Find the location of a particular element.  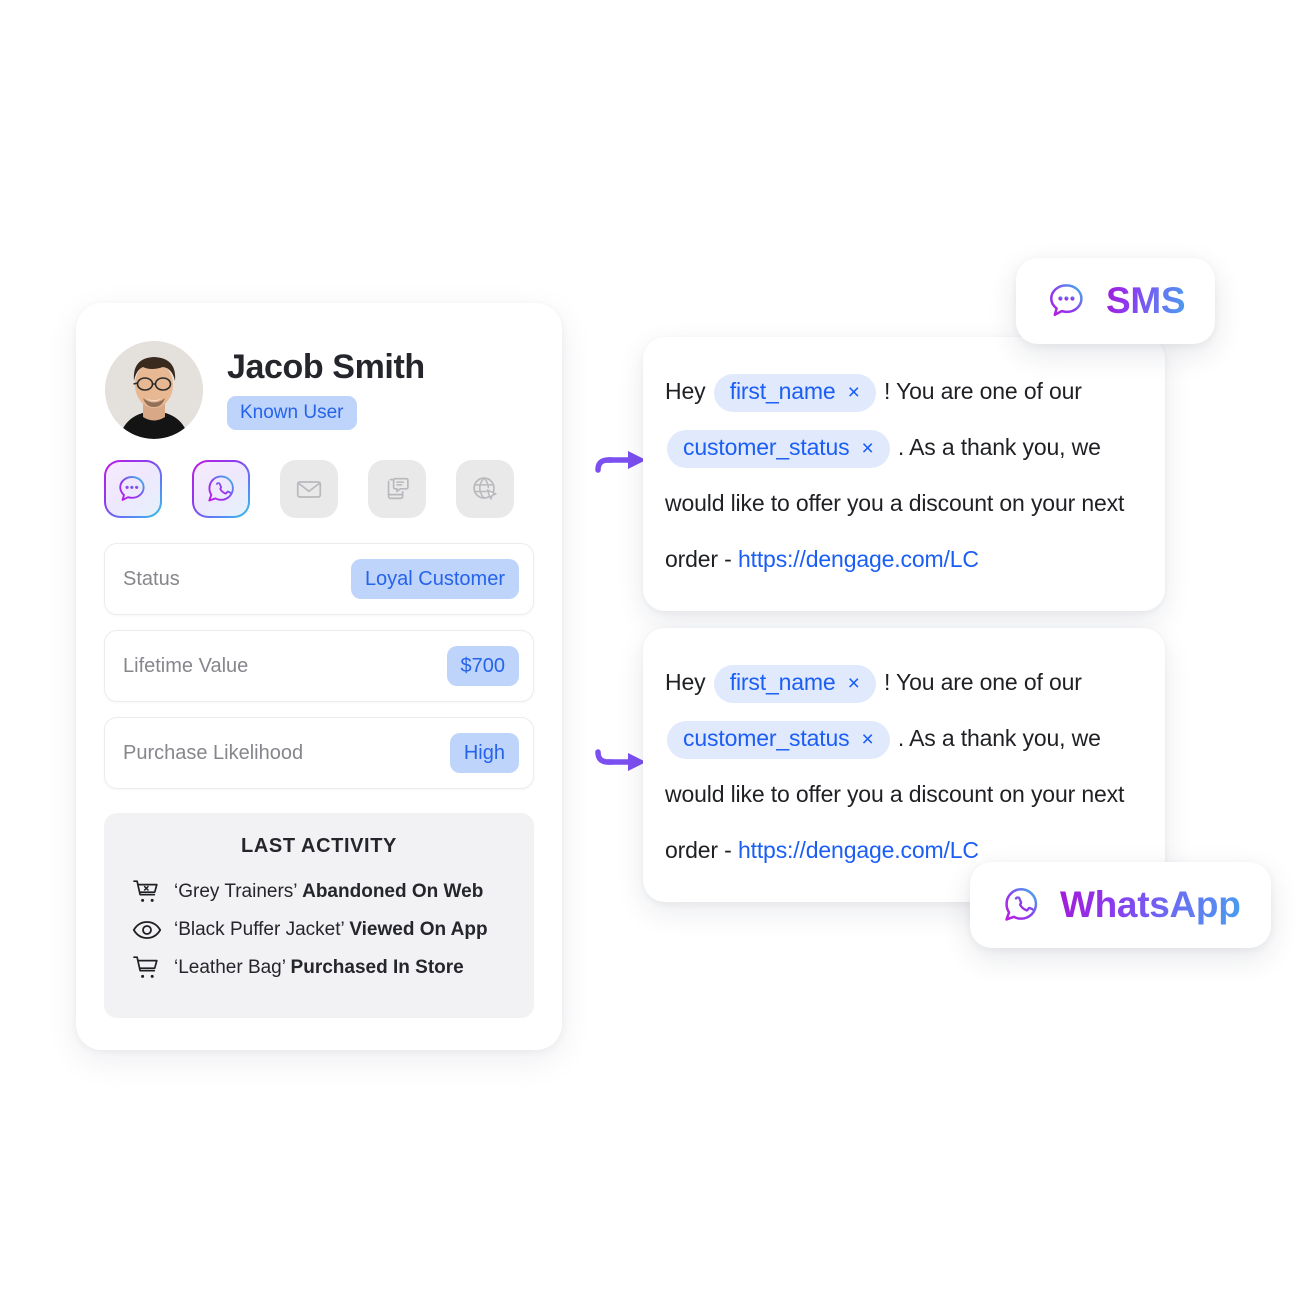

activity-item-name: ‘Black Puffer Jacket’ is located at coordinates (259, 929).